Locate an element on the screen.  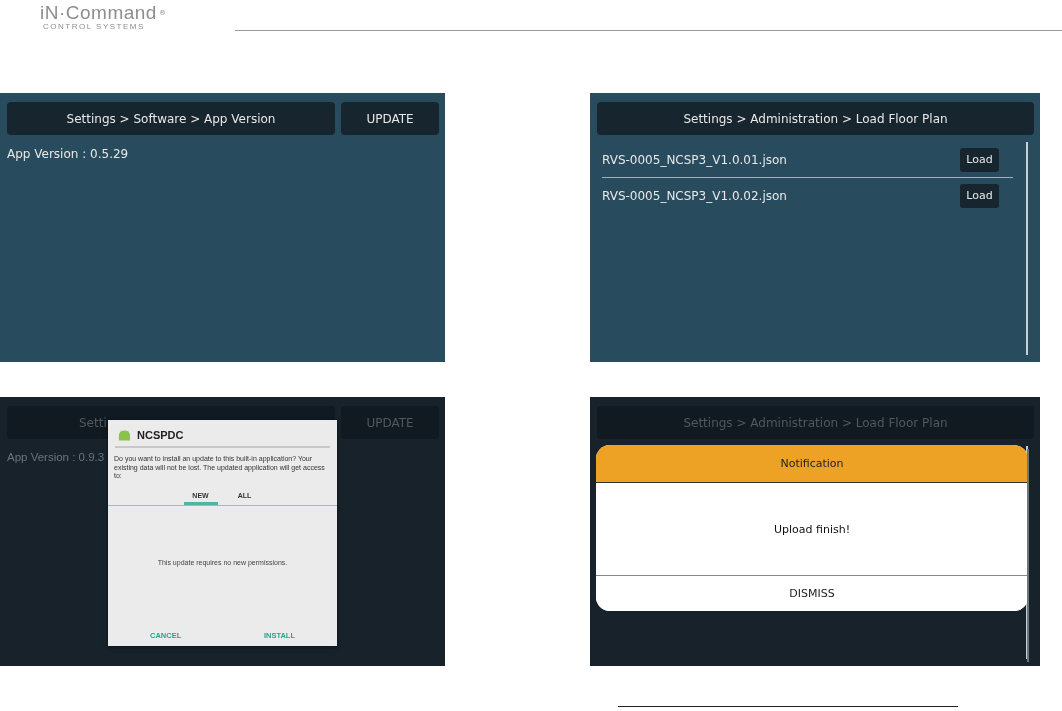
logo-wordmark: iN·Command is located at coordinates (98, 13).